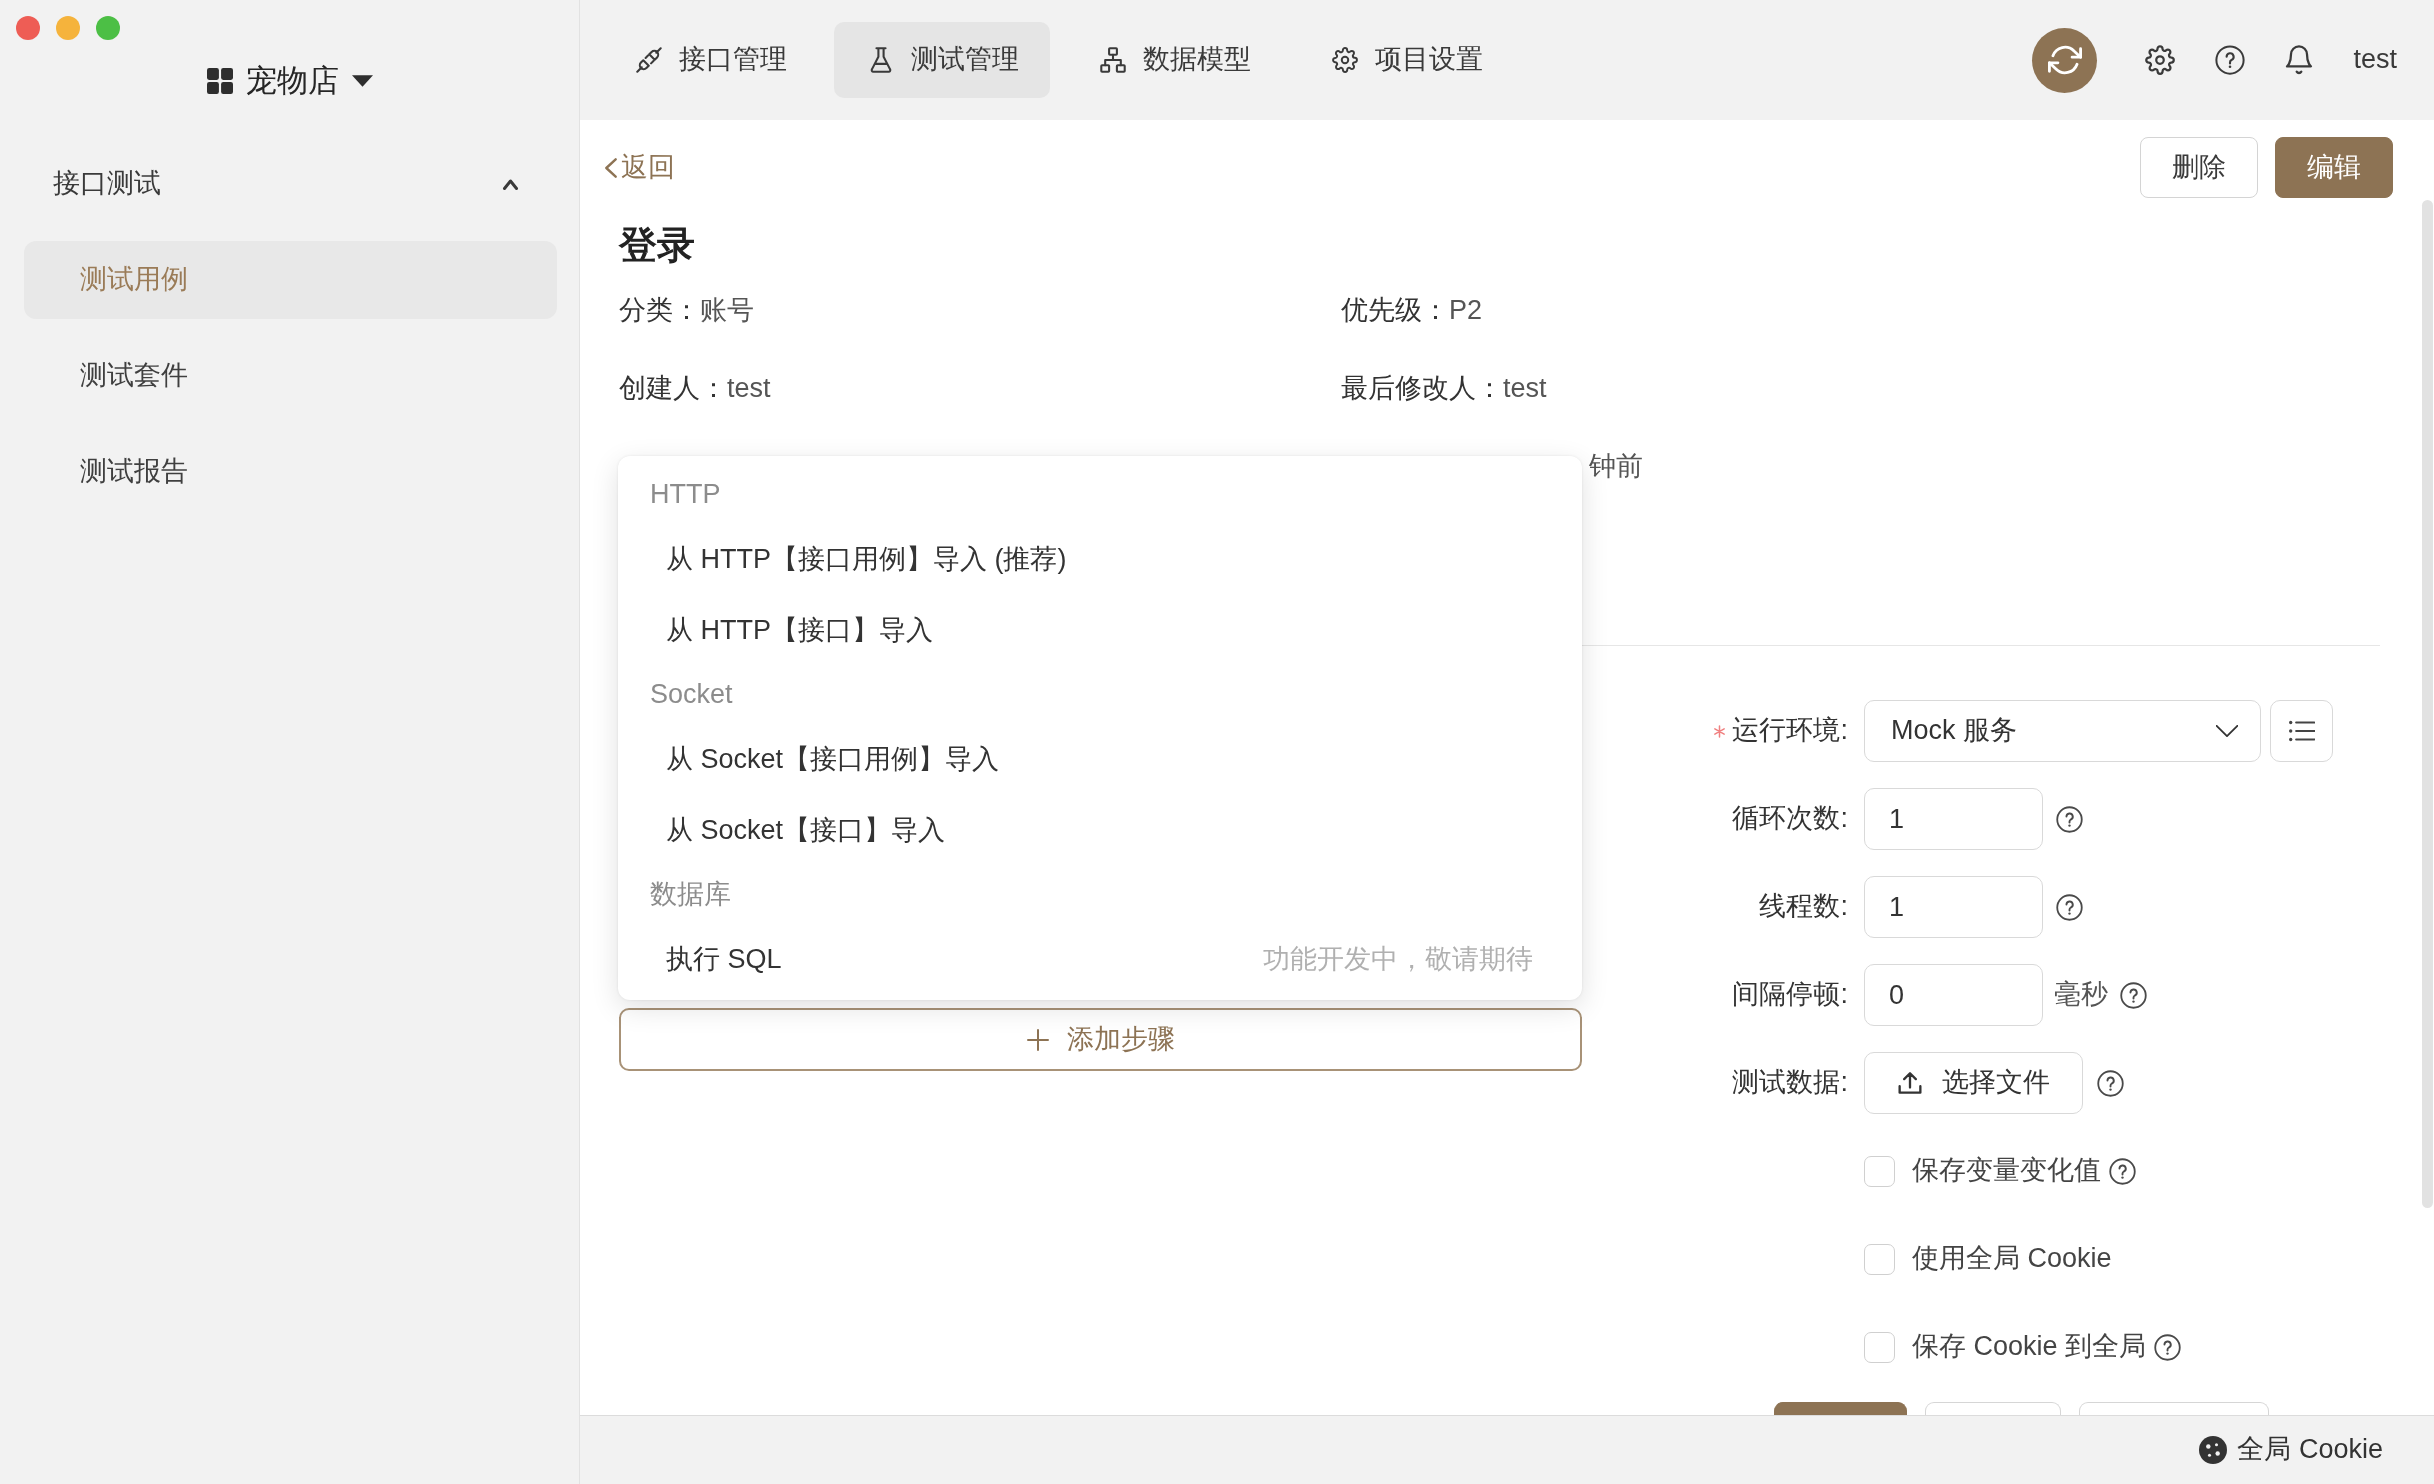  What do you see at coordinates (1803, 907) in the screenshot?
I see `field-label: 线程数:` at bounding box center [1803, 907].